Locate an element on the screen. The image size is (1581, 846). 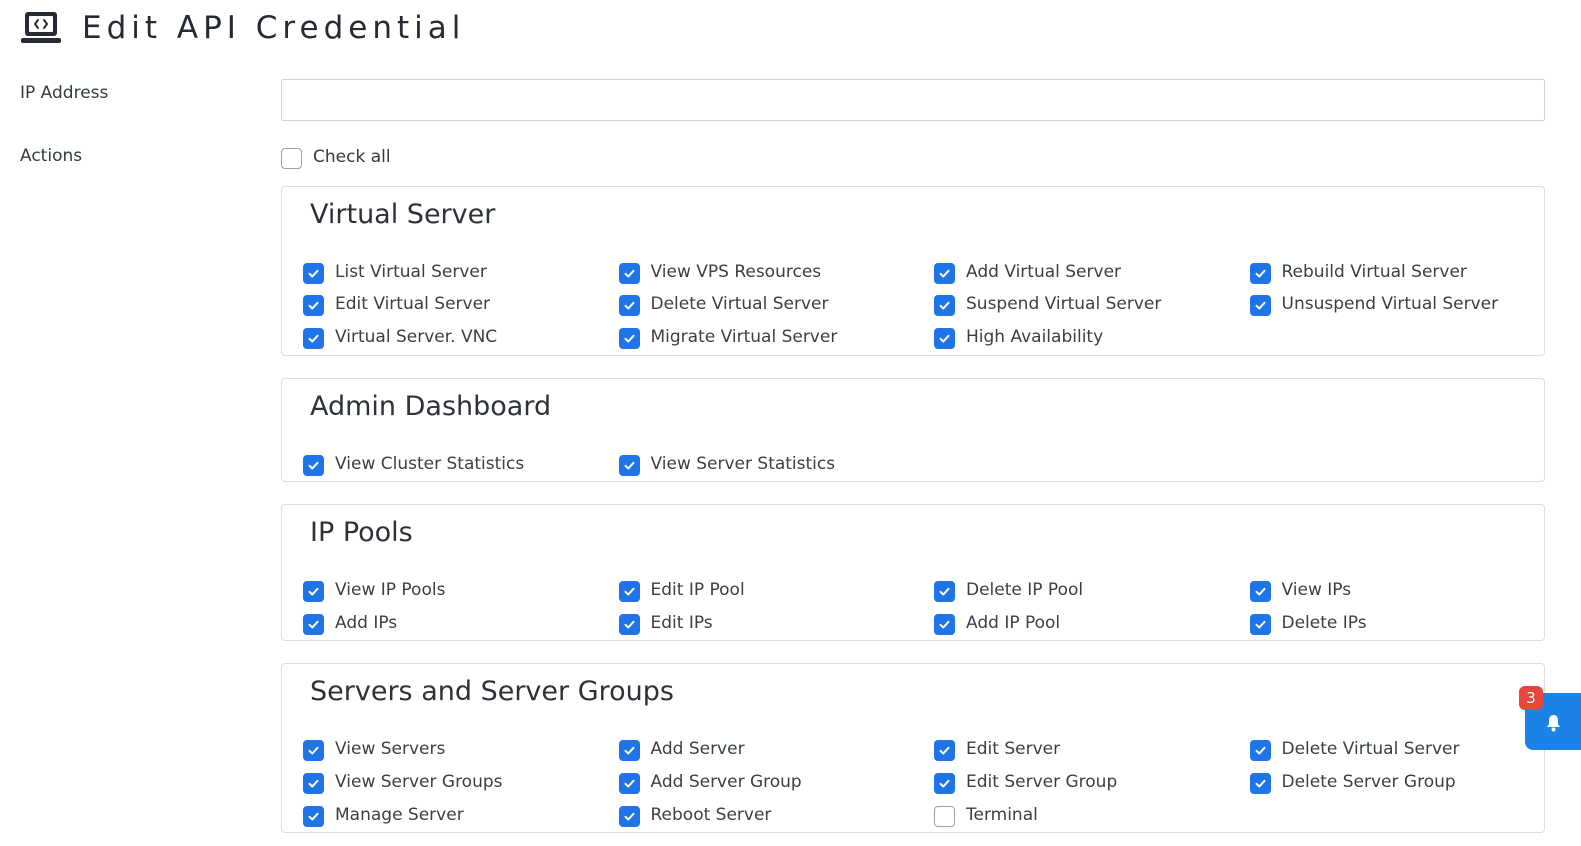
permission-checkbox: Add Server is located at coordinates (681, 749).